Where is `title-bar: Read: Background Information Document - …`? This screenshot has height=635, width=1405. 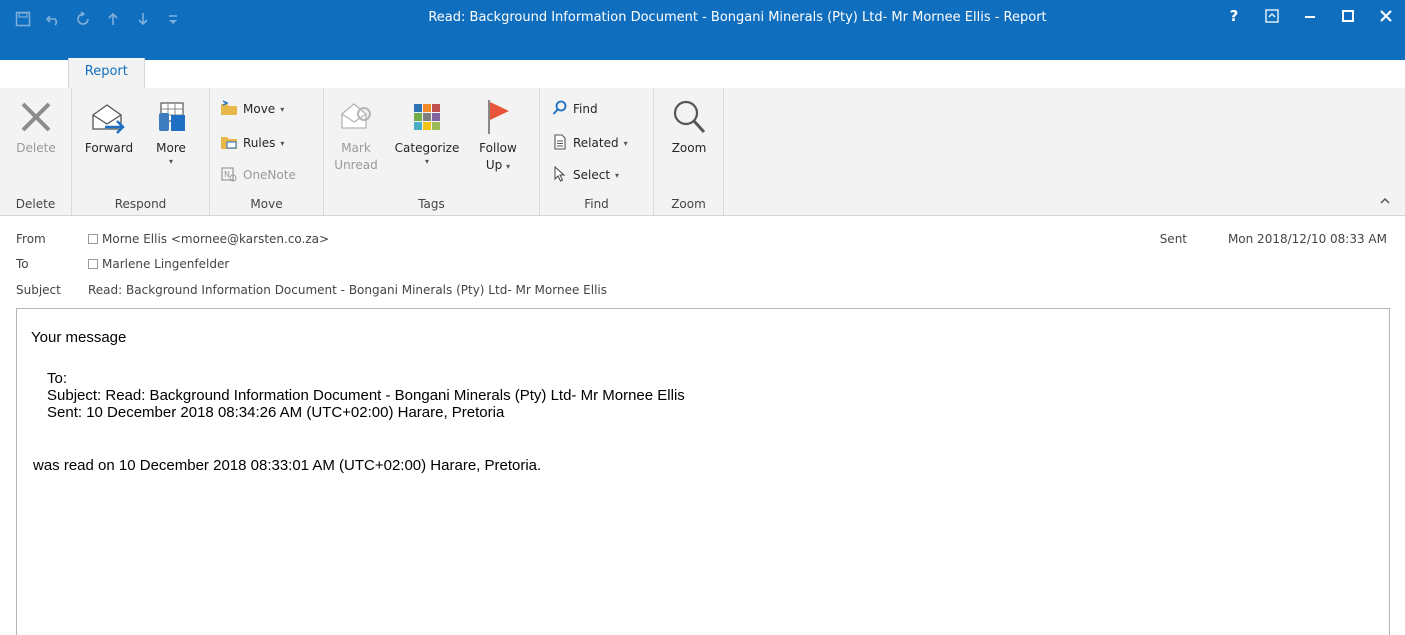
title-bar: Read: Background Information Document - … is located at coordinates (702, 30).